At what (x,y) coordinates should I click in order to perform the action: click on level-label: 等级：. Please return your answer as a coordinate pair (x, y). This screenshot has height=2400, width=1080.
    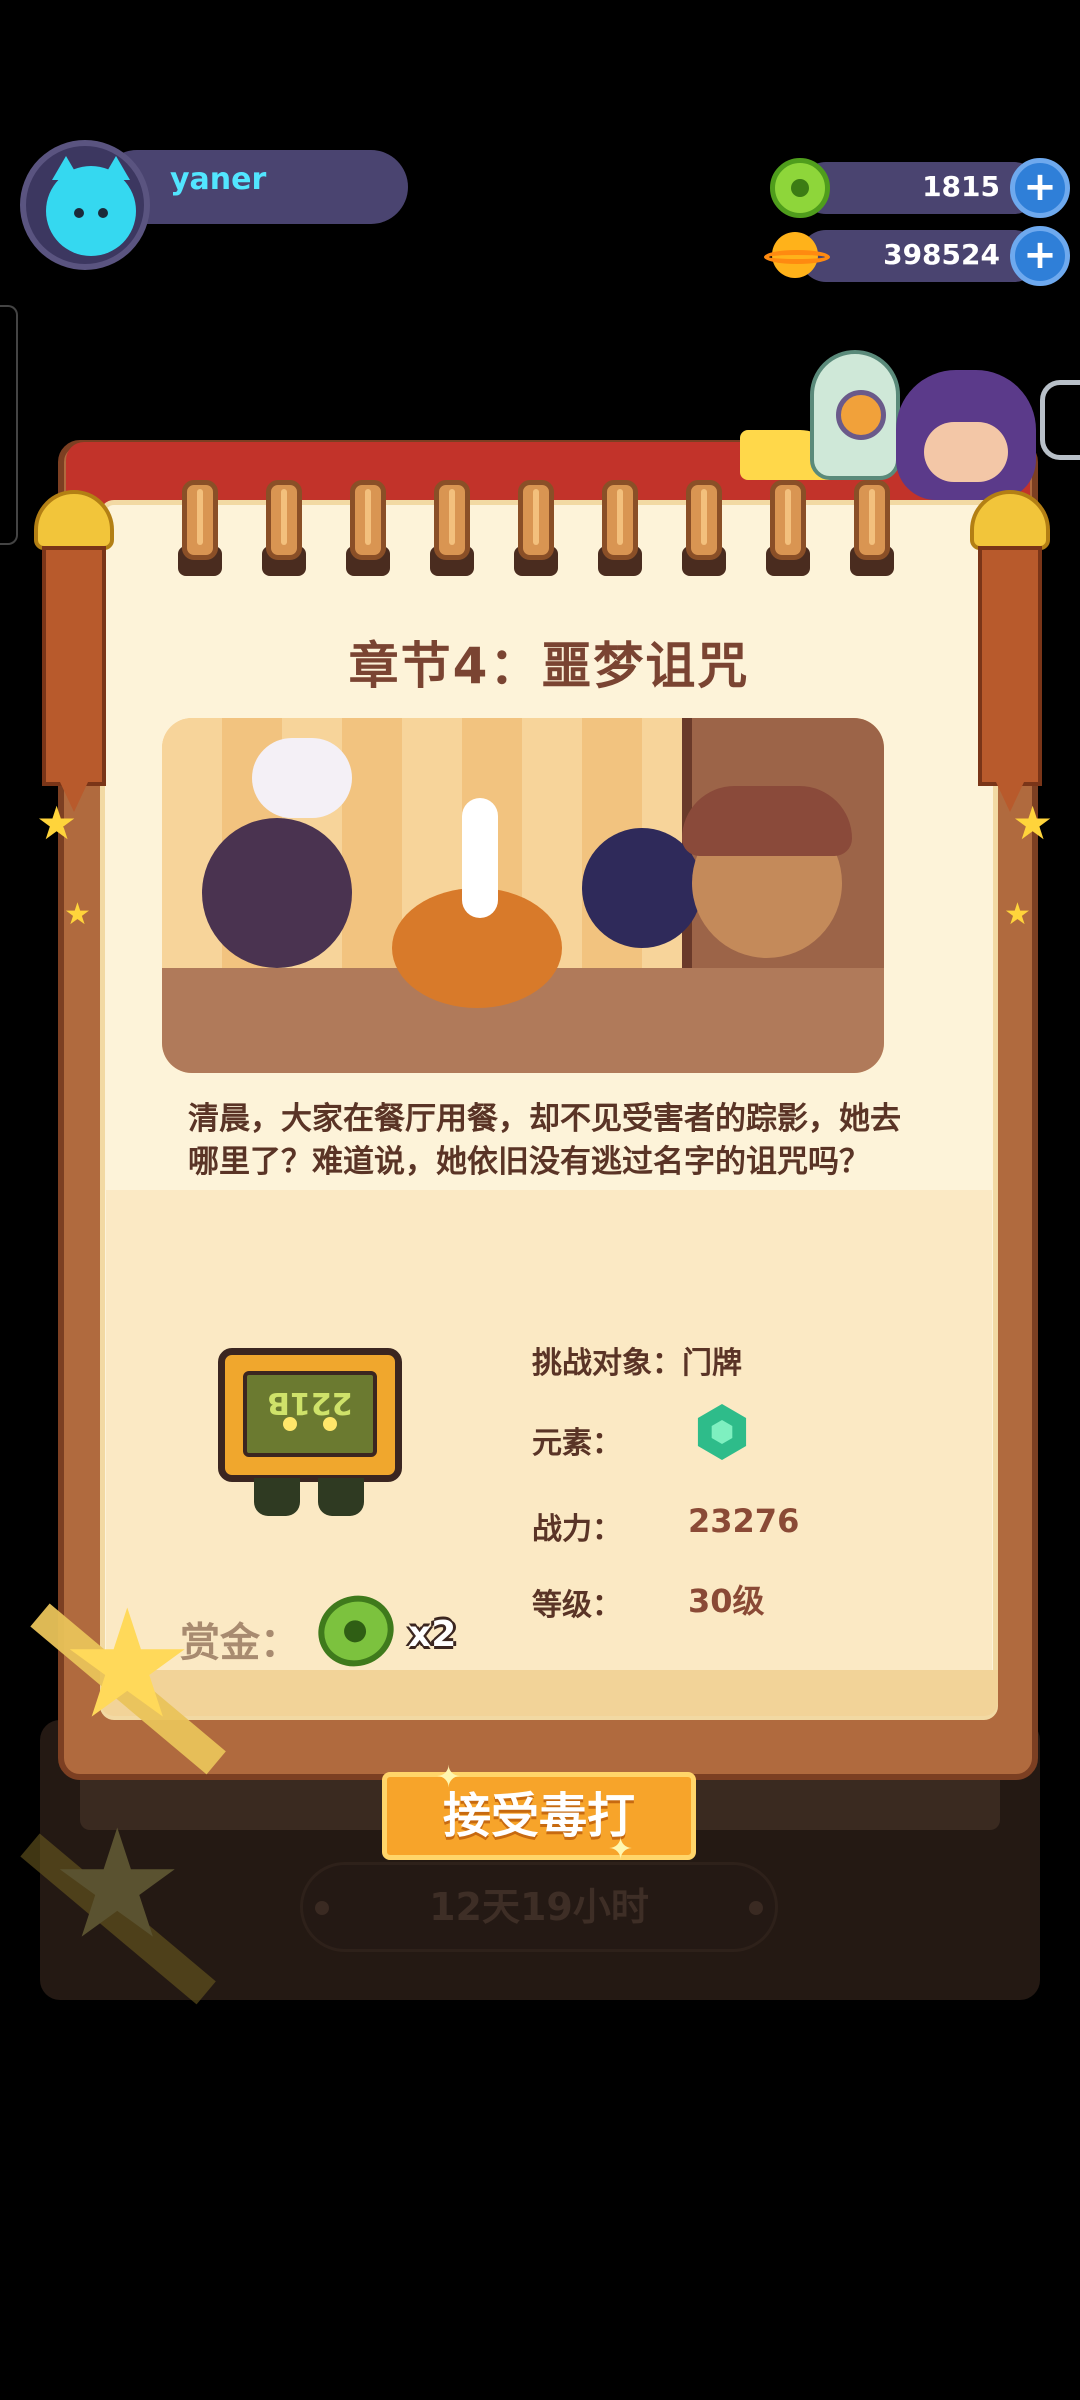
    Looking at the image, I should click on (577, 1605).